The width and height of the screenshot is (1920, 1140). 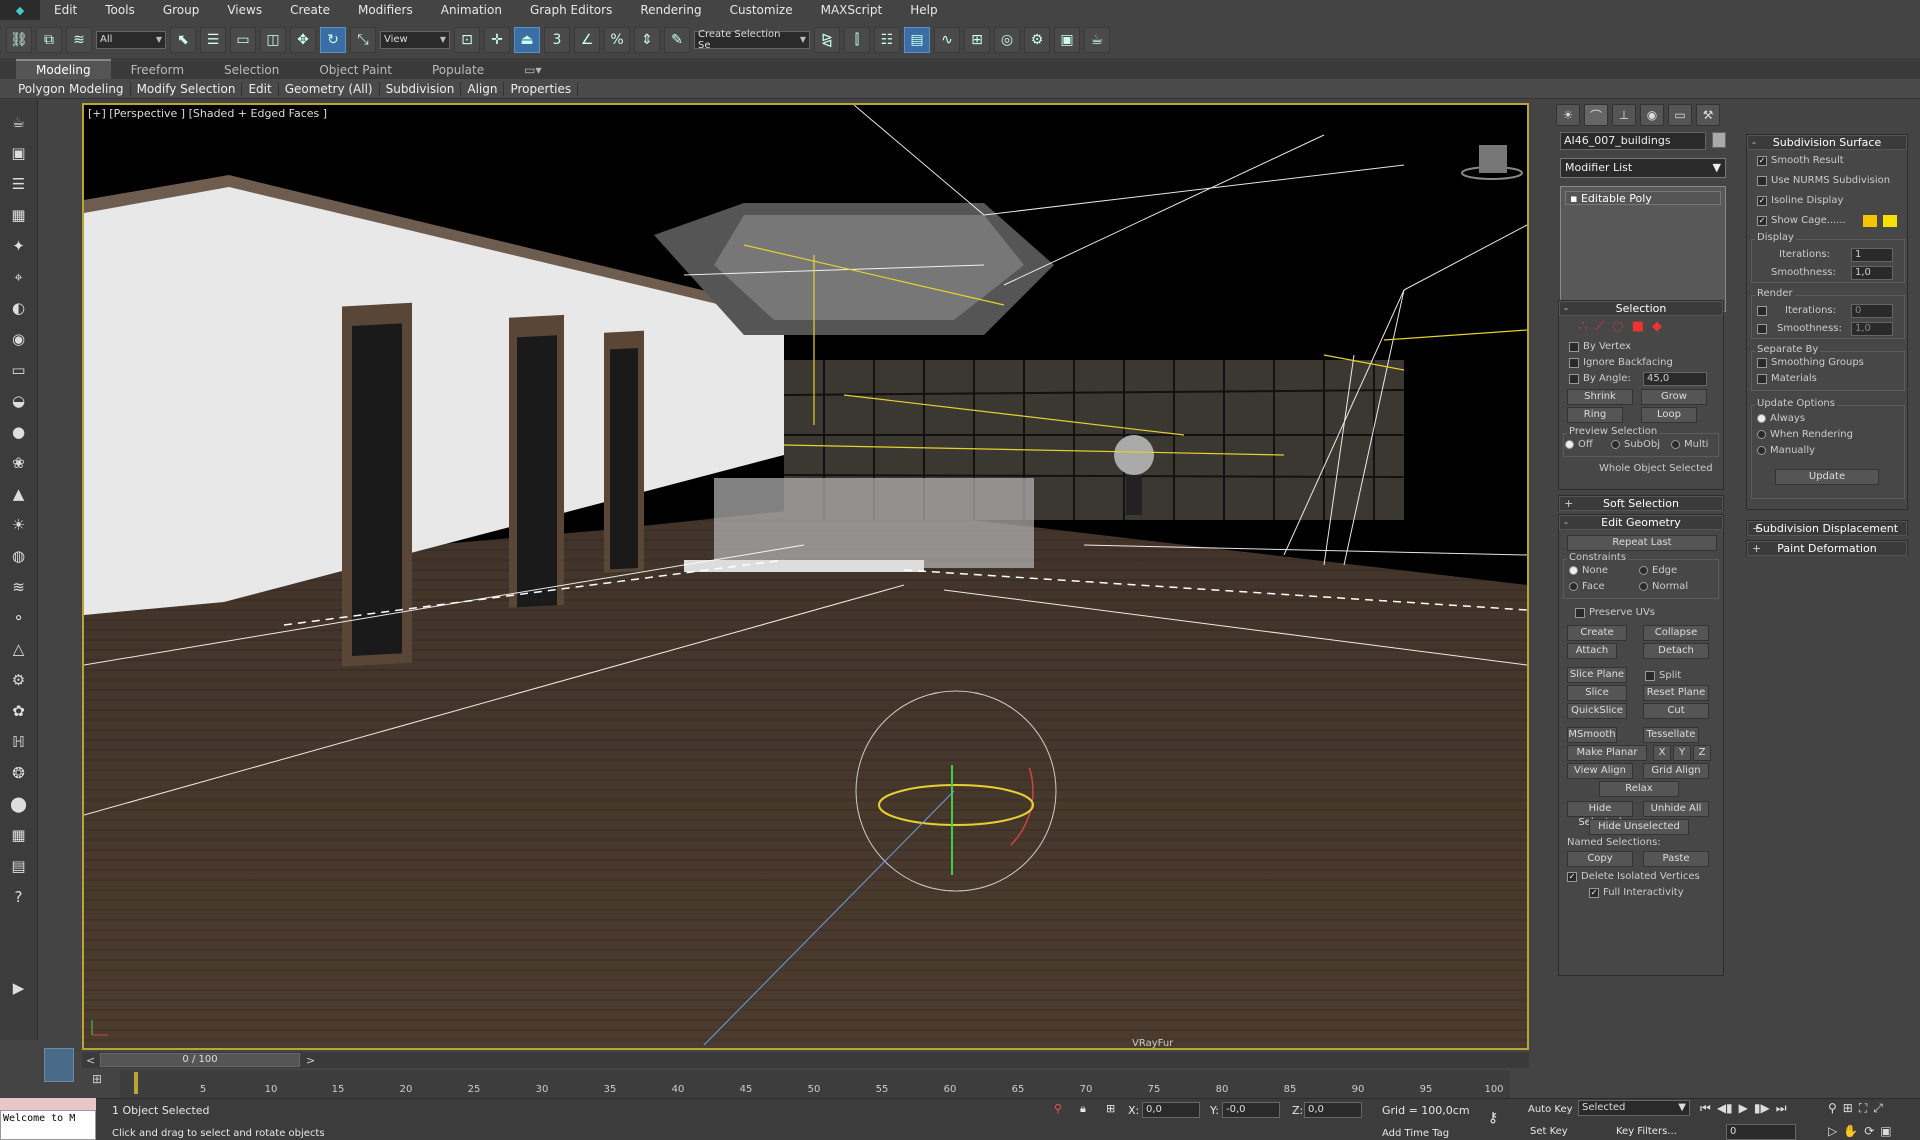 What do you see at coordinates (1579, 444) in the screenshot?
I see `preview-off-row: Off` at bounding box center [1579, 444].